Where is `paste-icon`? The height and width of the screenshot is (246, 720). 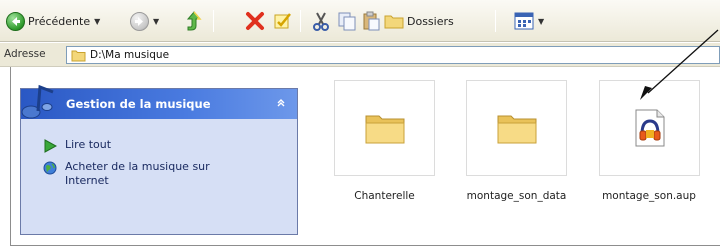 paste-icon is located at coordinates (371, 21).